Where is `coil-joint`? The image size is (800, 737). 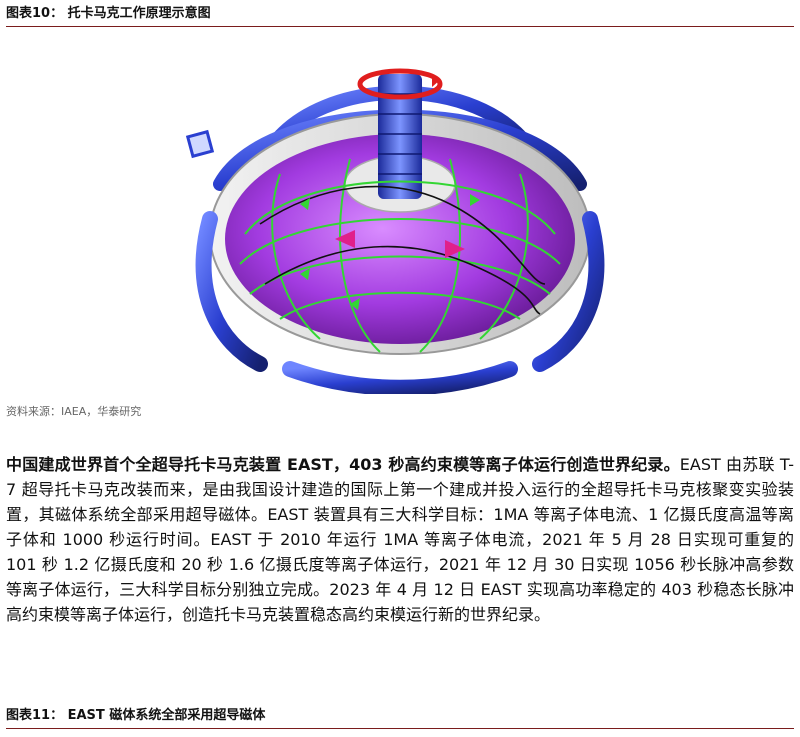
coil-joint is located at coordinates (200, 144).